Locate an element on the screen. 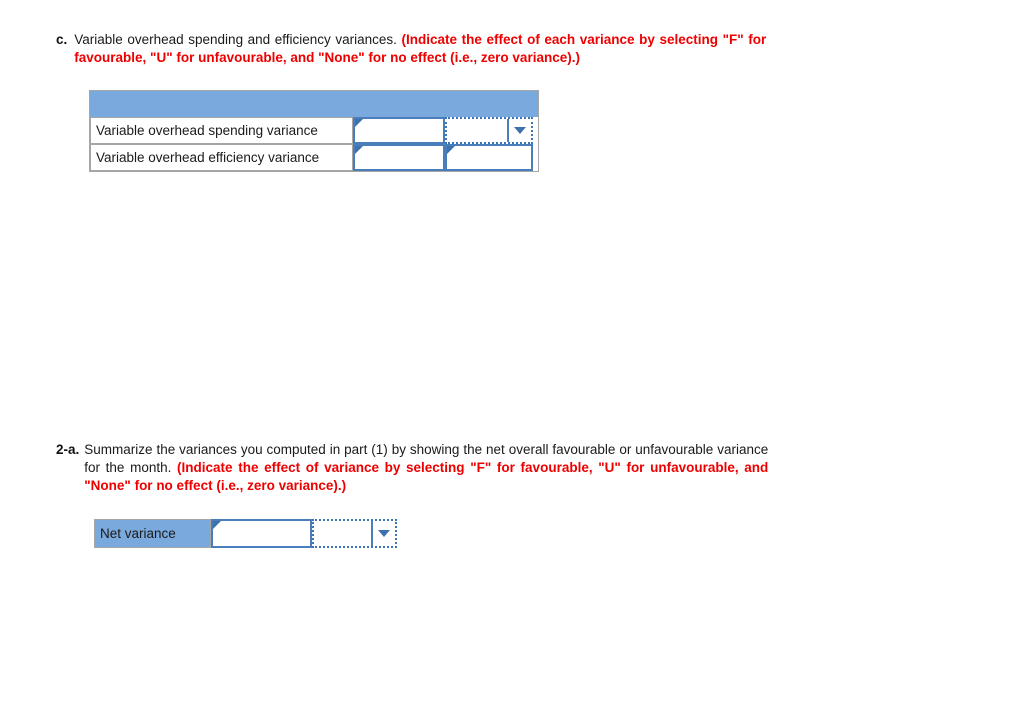  net-variance-effect-dropdown-button is located at coordinates (384, 533).